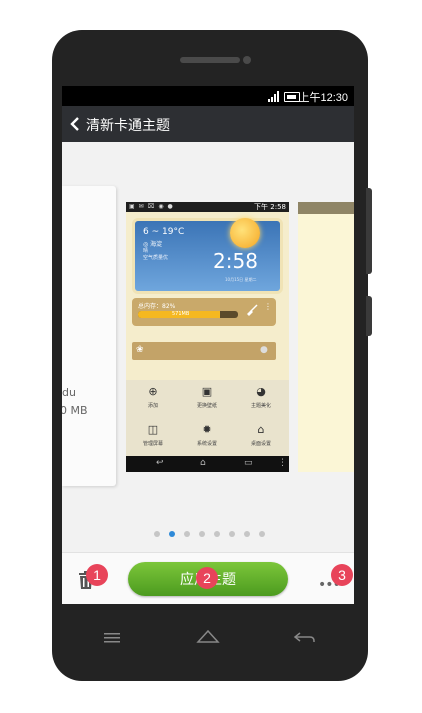 This screenshot has height=713, width=422. What do you see at coordinates (241, 279) in the screenshot?
I see `weather-date: 10月15日 星期二` at bounding box center [241, 279].